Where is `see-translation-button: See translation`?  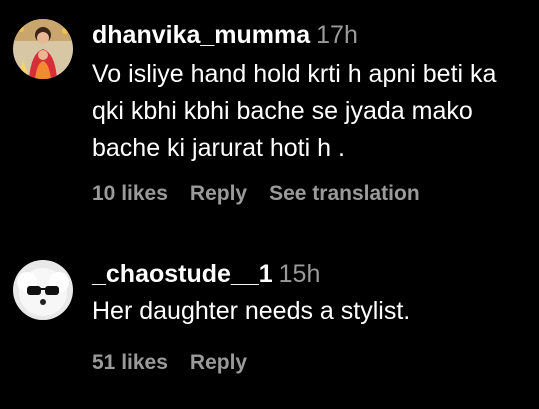
see-translation-button: See translation is located at coordinates (344, 193).